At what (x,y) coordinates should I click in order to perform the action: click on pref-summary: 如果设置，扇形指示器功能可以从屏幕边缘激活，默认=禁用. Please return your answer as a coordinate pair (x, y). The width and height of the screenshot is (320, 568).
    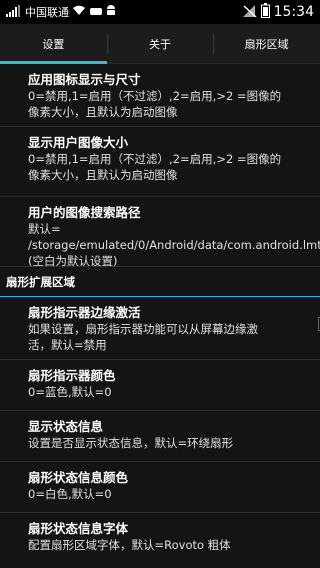
    Looking at the image, I should click on (143, 337).